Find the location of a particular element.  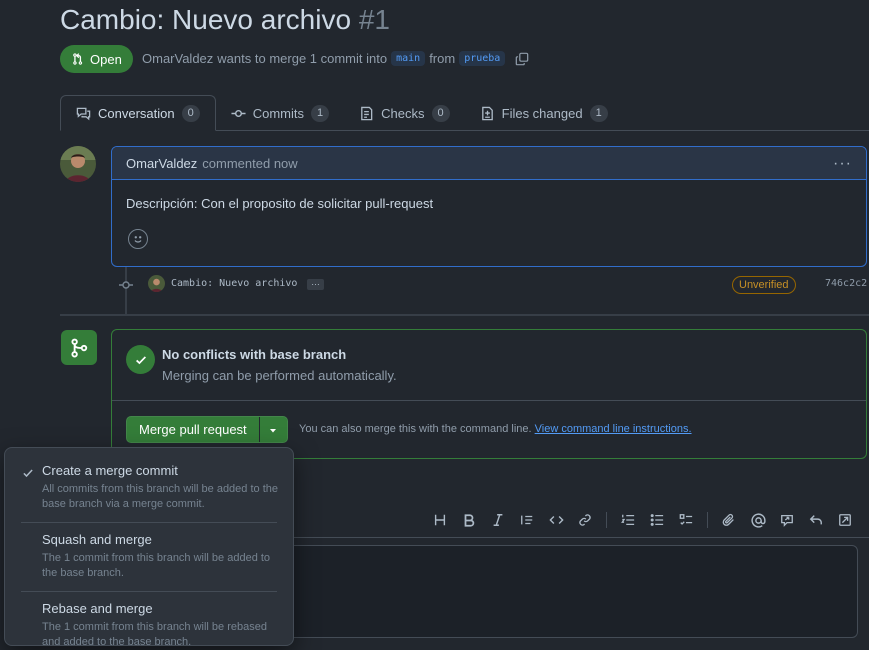

comment-time: commented now is located at coordinates (249, 163).